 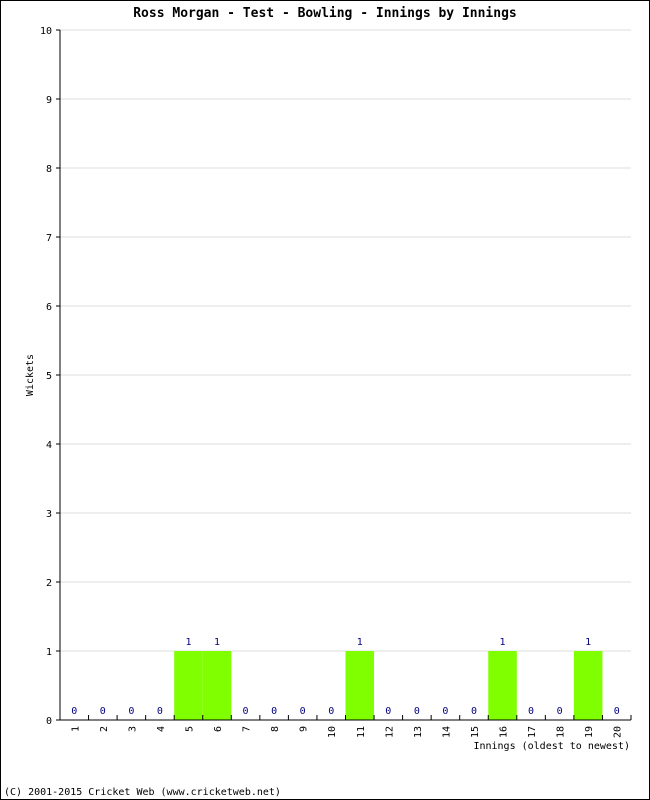 What do you see at coordinates (247, 729) in the screenshot?
I see `x-tick-label: 7` at bounding box center [247, 729].